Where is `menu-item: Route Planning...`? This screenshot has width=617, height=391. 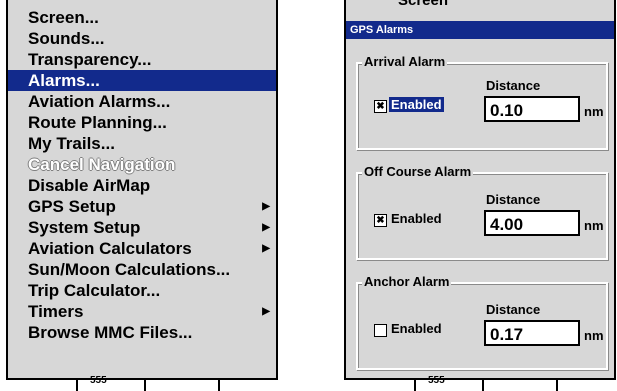 menu-item: Route Planning... is located at coordinates (142, 122).